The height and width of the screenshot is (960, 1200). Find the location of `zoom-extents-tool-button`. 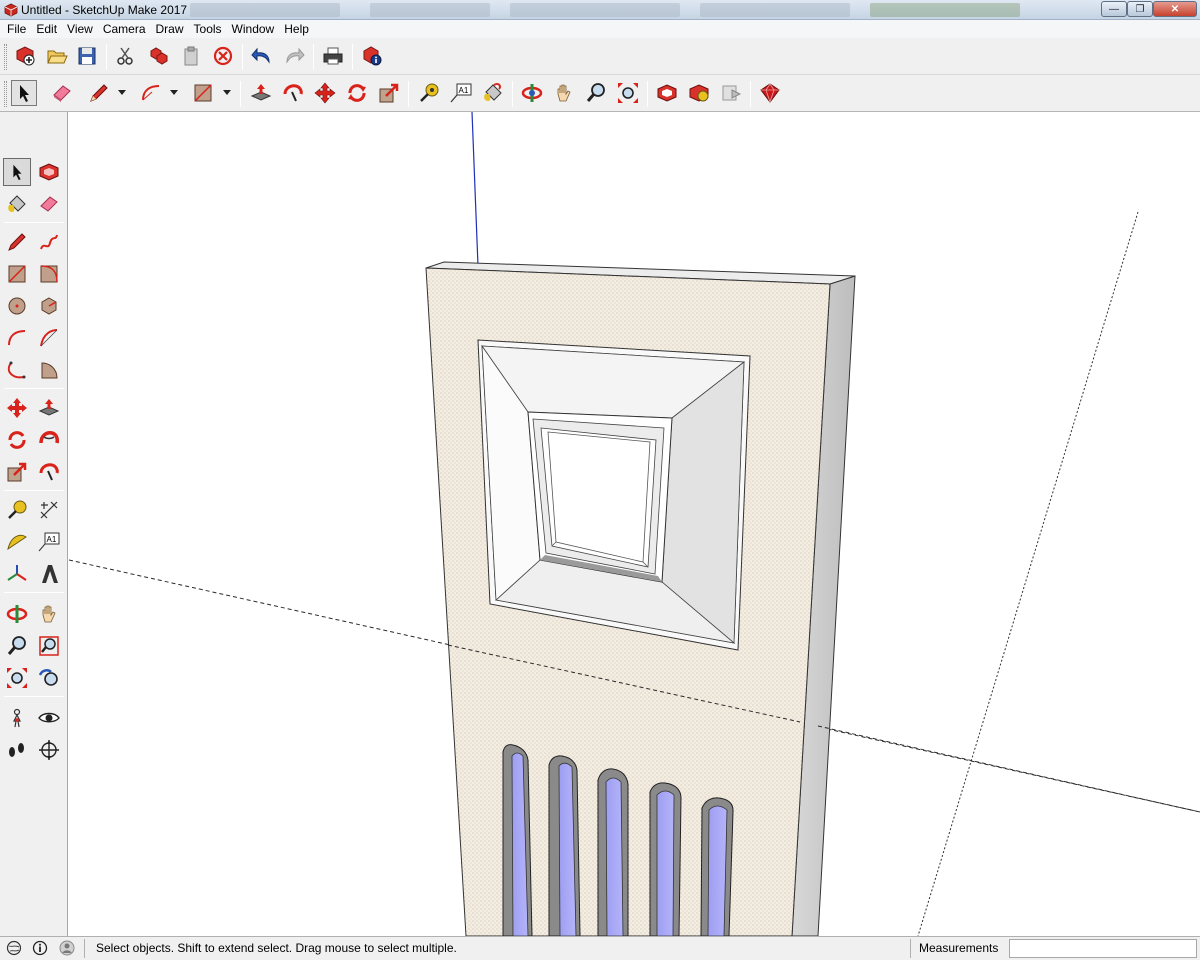

zoom-extents-tool-button is located at coordinates (628, 93).